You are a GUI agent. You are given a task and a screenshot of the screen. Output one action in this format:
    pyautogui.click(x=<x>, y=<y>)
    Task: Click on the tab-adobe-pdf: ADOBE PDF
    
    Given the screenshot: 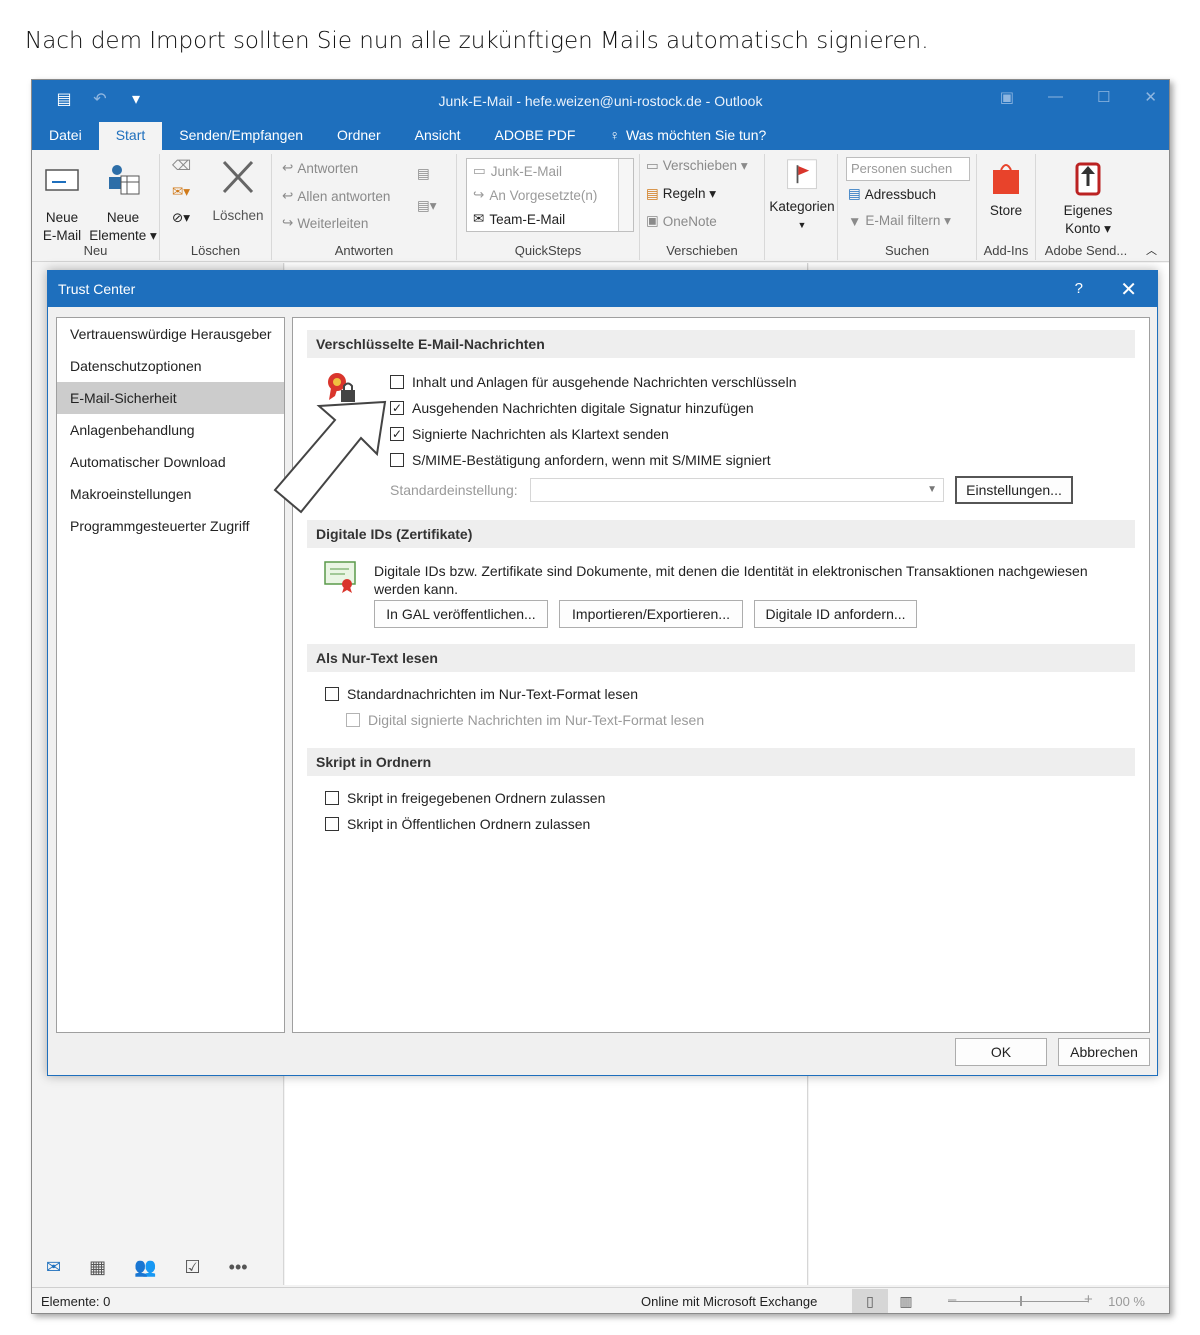 What is the action you would take?
    pyautogui.click(x=535, y=136)
    